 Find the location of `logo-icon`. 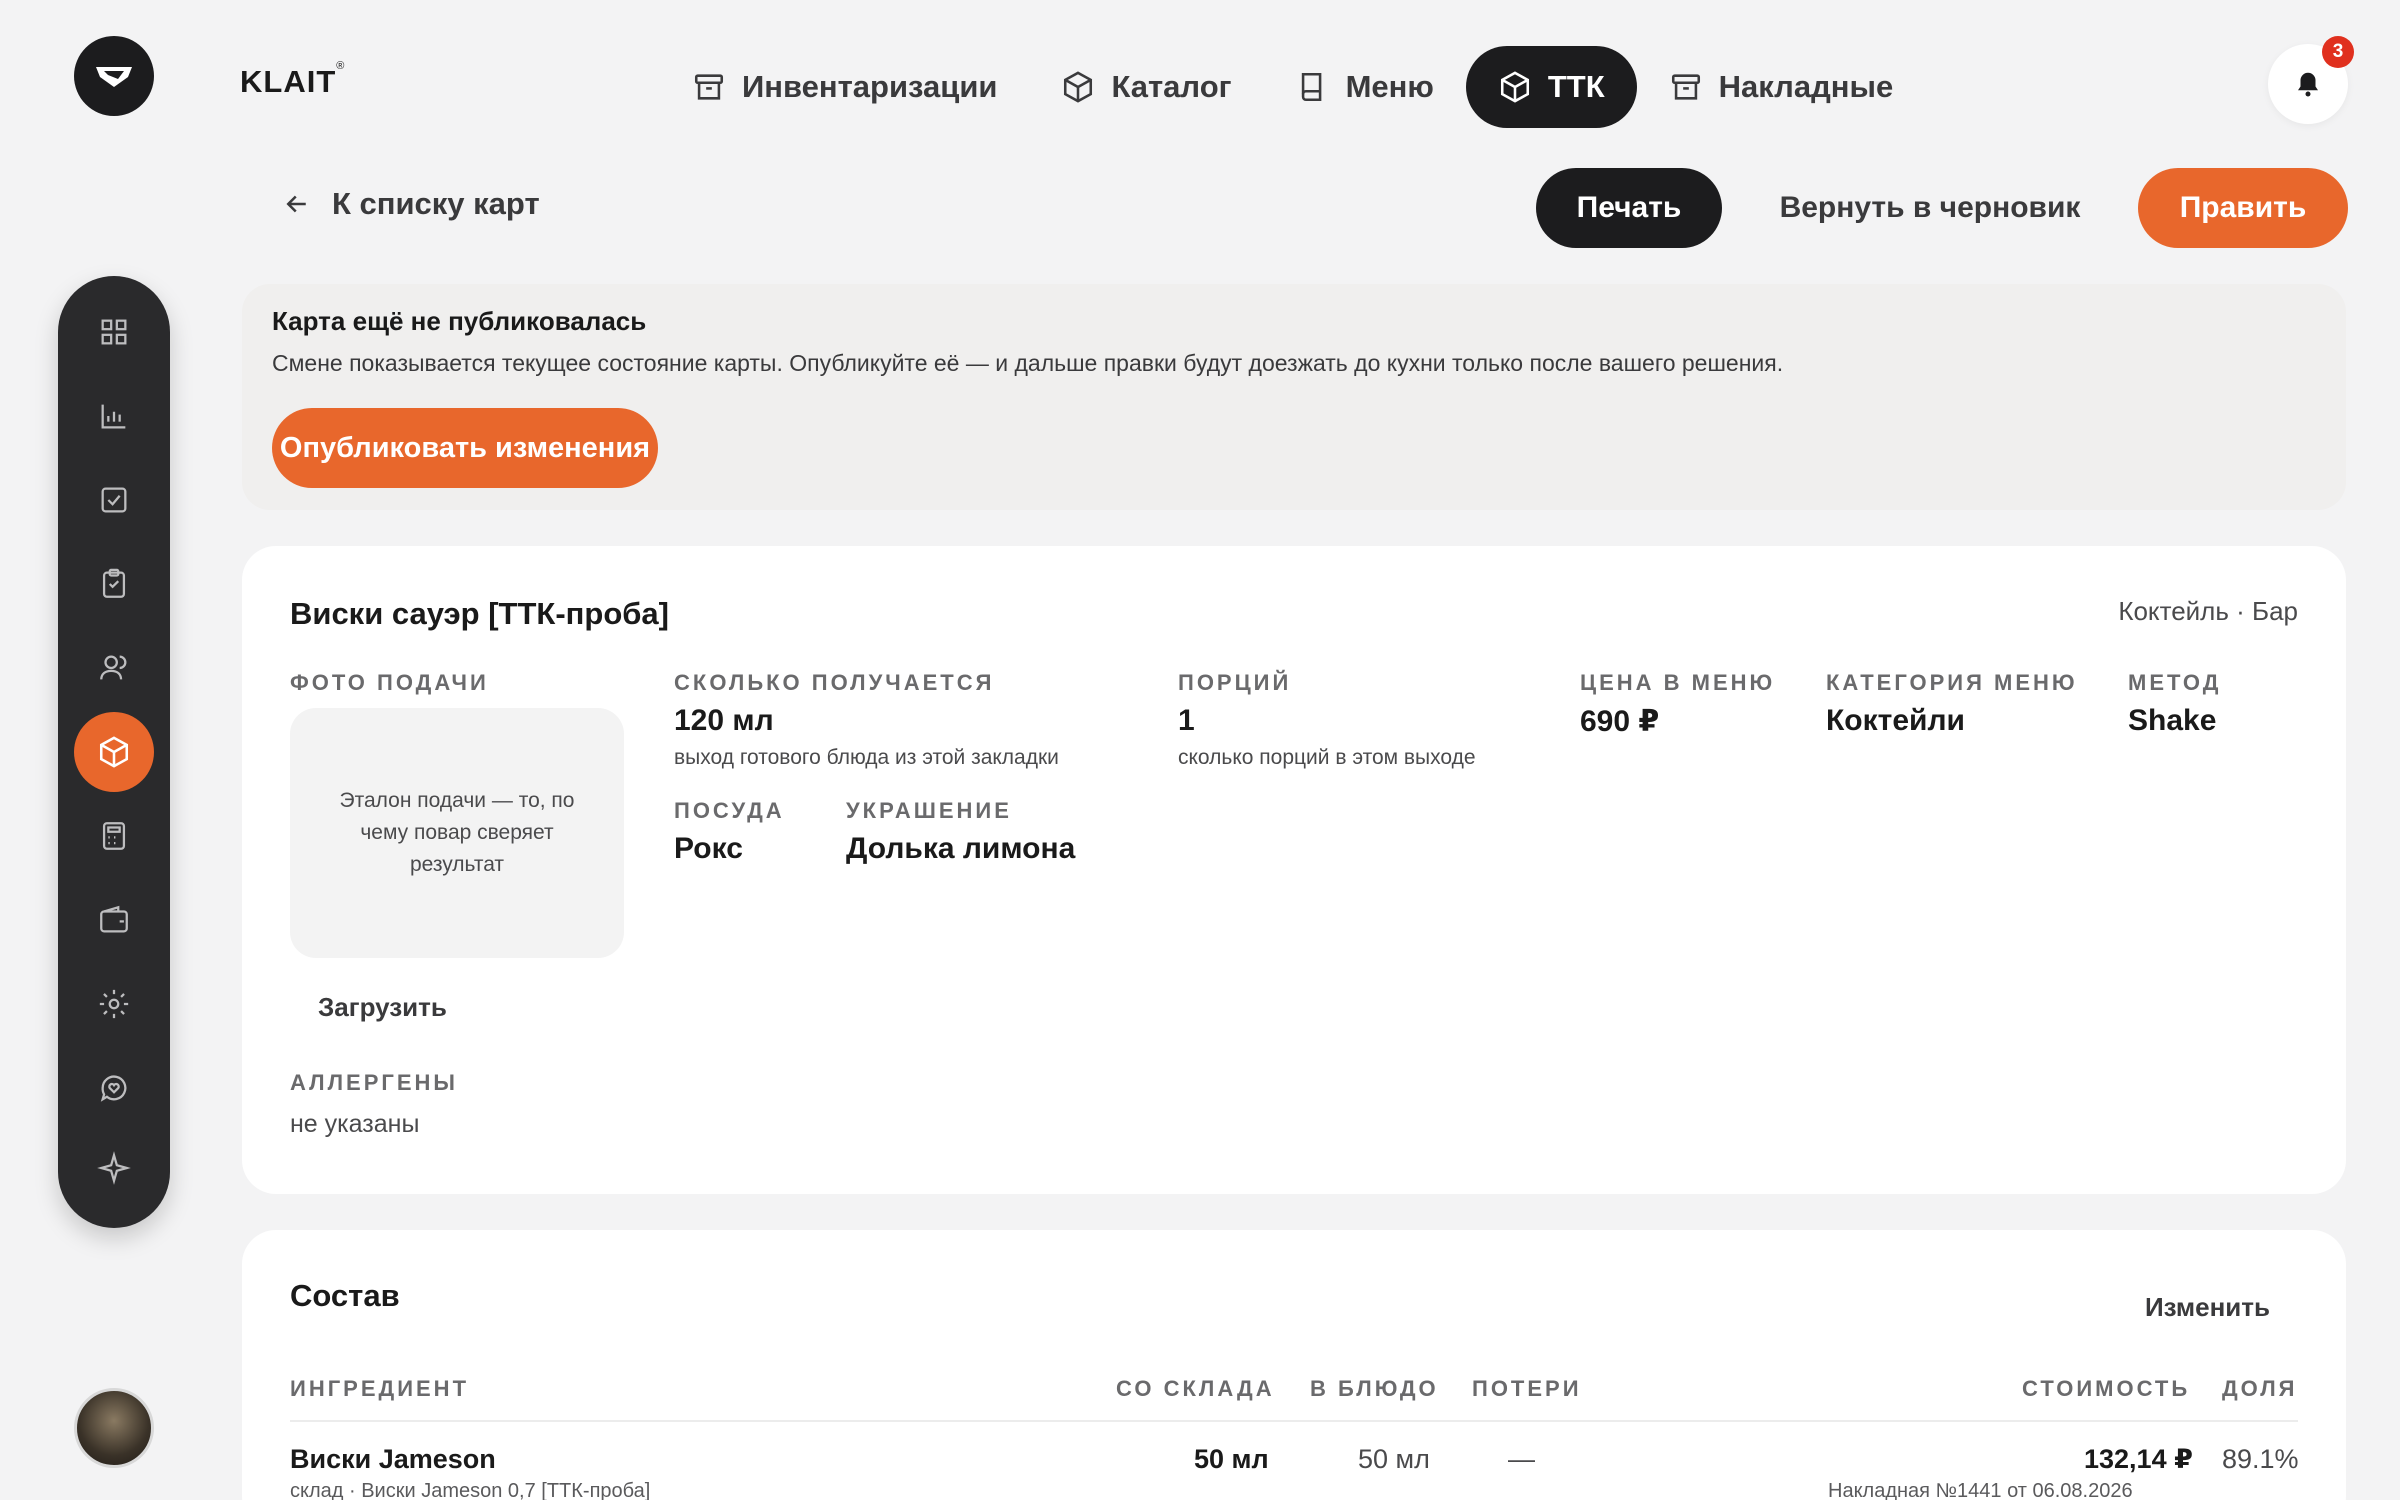

logo-icon is located at coordinates (114, 77).